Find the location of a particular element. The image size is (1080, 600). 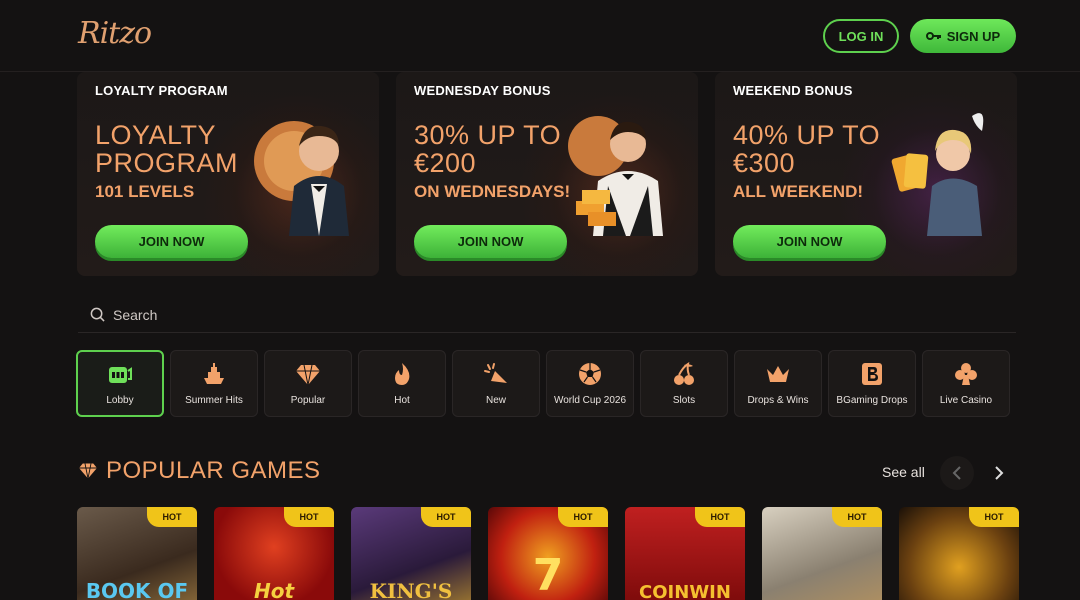

gentleman-illustration is located at coordinates (301, 178).